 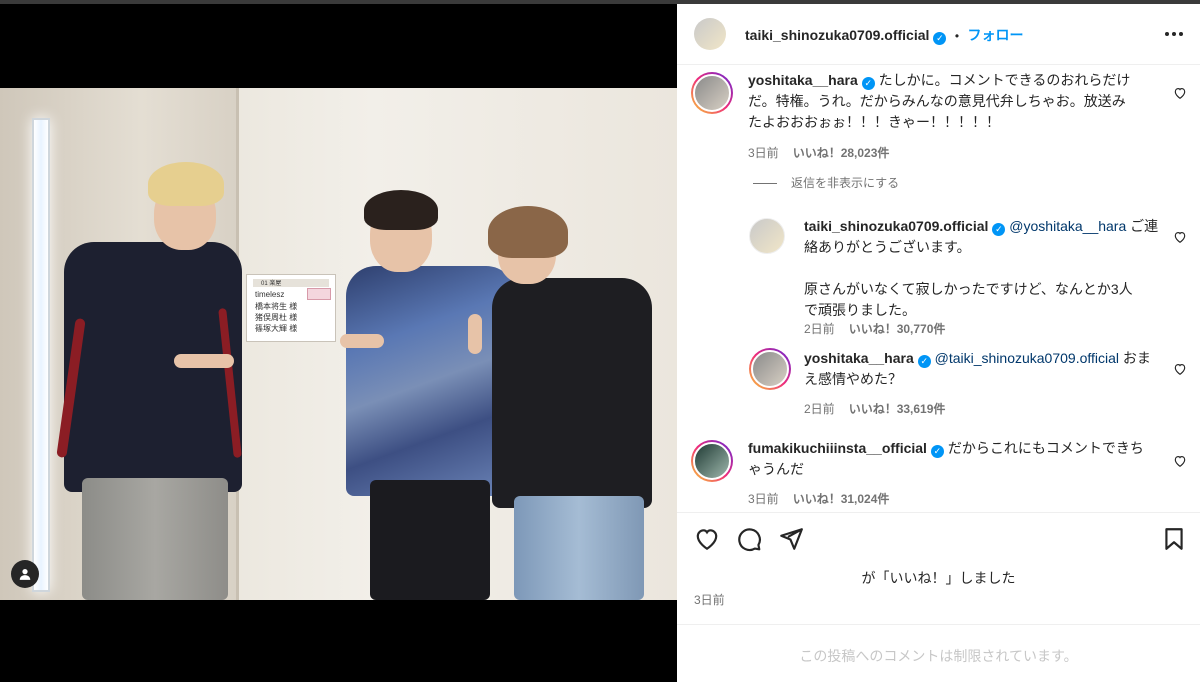 I want to click on person-icon, so click(x=25, y=574).